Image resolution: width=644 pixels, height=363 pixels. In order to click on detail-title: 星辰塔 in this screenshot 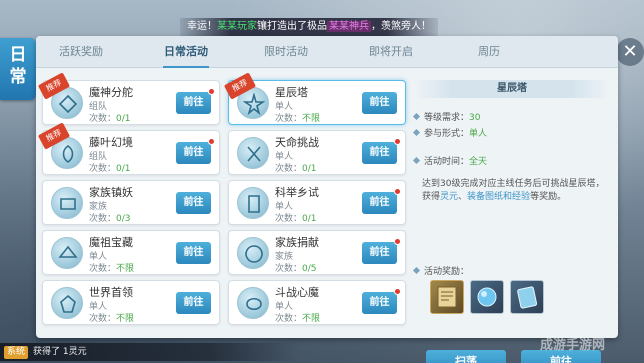, I will do `click(512, 89)`.